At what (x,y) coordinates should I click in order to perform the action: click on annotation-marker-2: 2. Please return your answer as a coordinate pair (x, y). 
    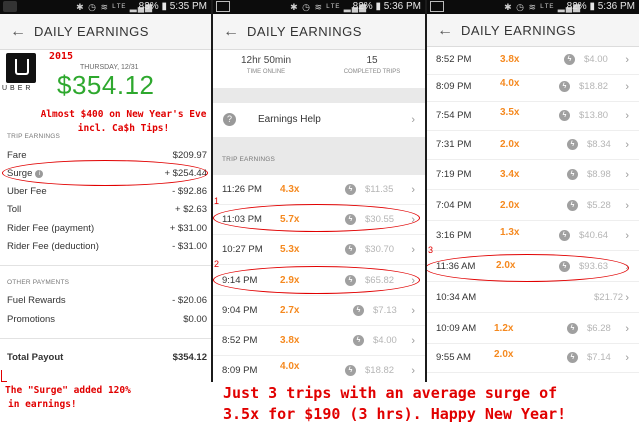
    Looking at the image, I should click on (217, 264).